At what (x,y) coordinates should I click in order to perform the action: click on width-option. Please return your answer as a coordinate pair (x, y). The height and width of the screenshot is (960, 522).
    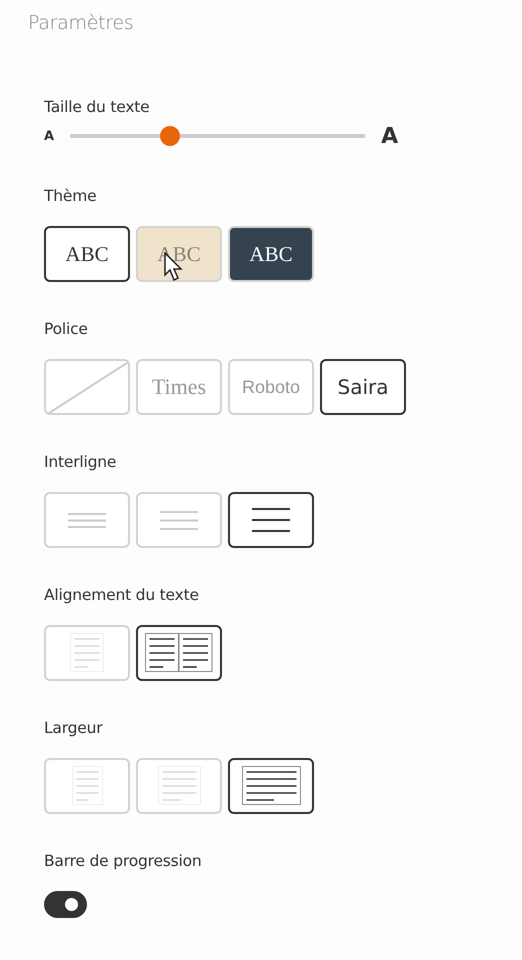
    Looking at the image, I should click on (271, 786).